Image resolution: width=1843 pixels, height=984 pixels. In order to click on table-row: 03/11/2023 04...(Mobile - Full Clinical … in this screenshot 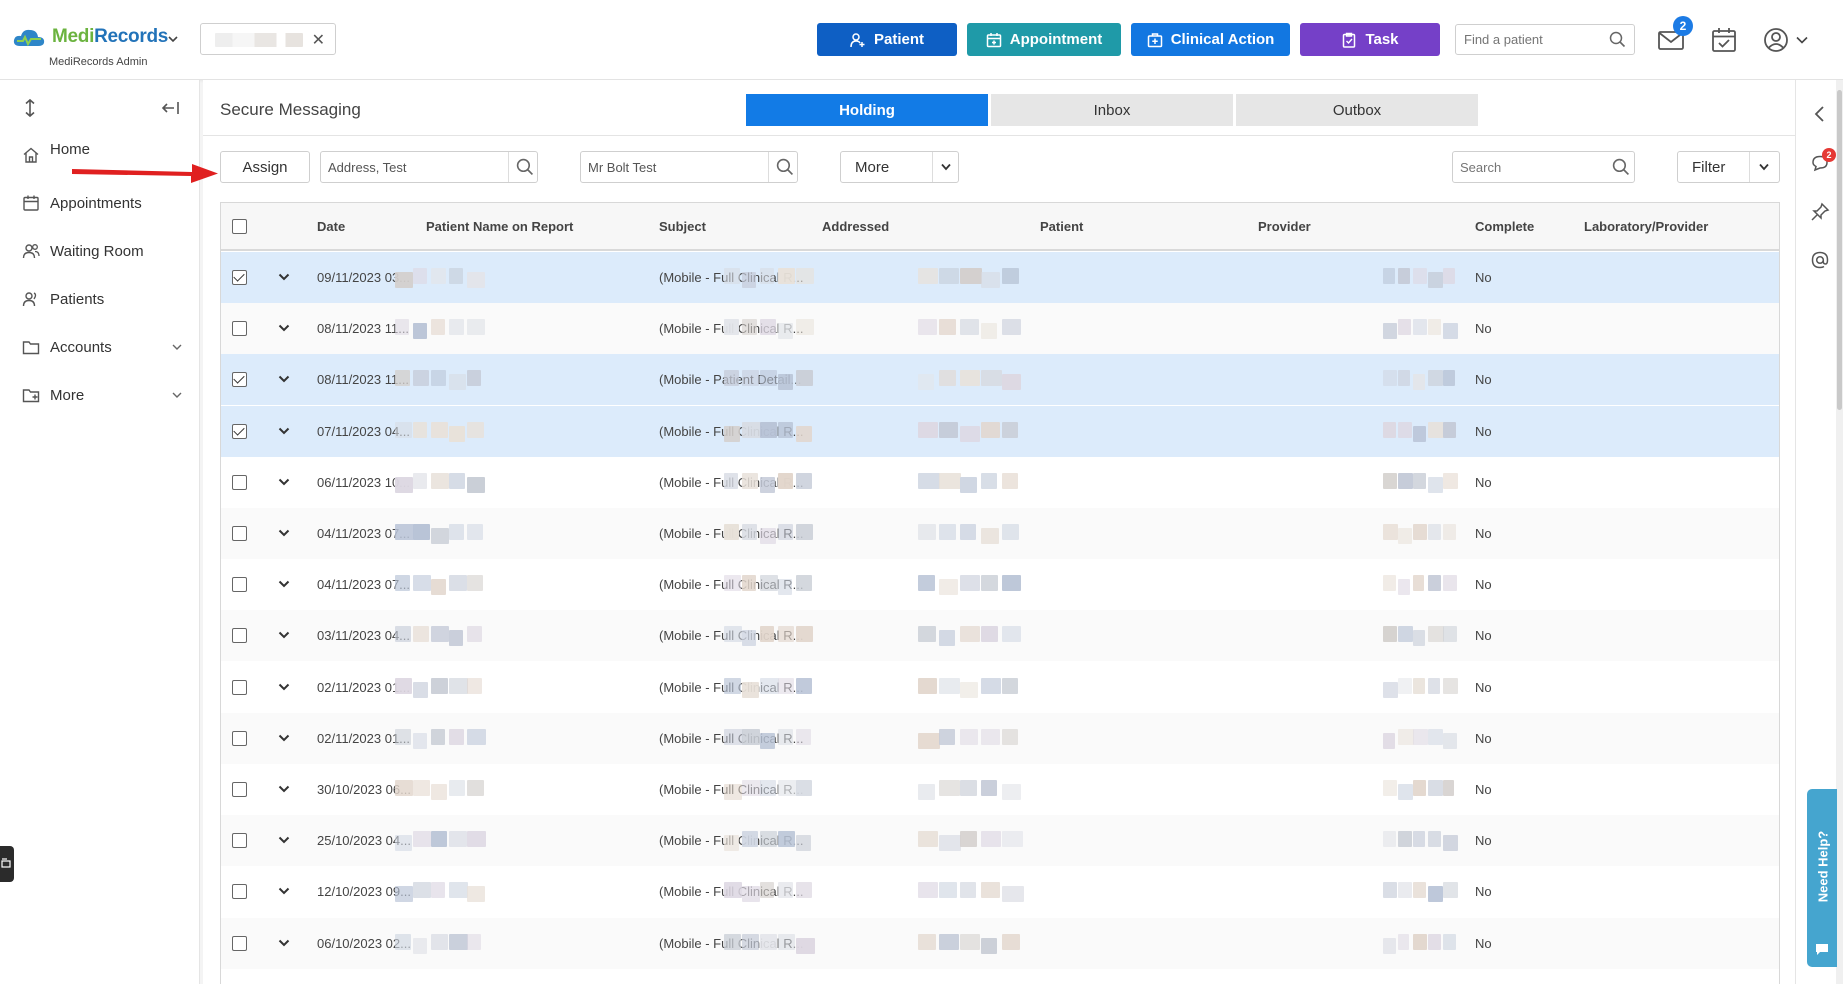, I will do `click(1000, 636)`.